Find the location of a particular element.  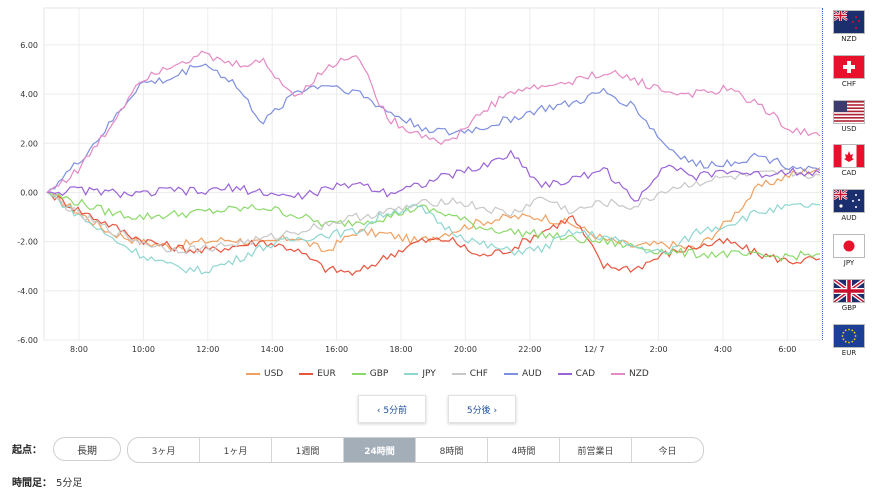

origin-option: 1ヶ月 is located at coordinates (236, 450).